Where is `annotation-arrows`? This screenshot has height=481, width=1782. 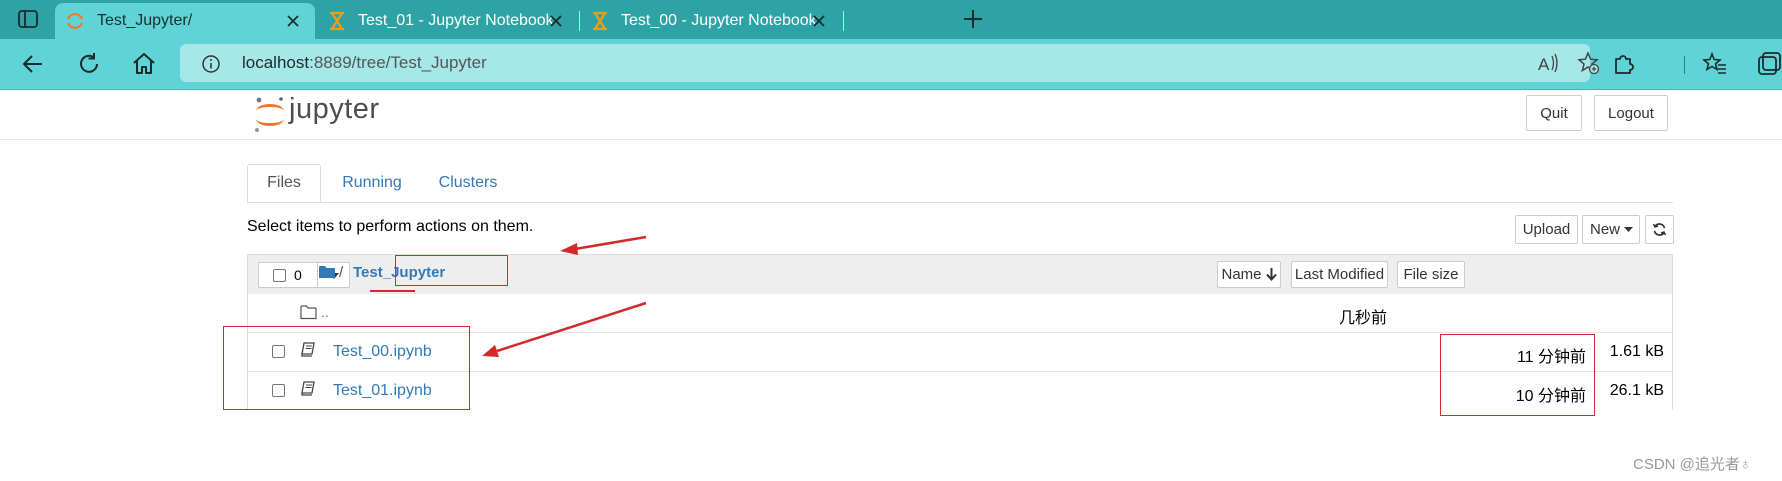 annotation-arrows is located at coordinates (508, 296).